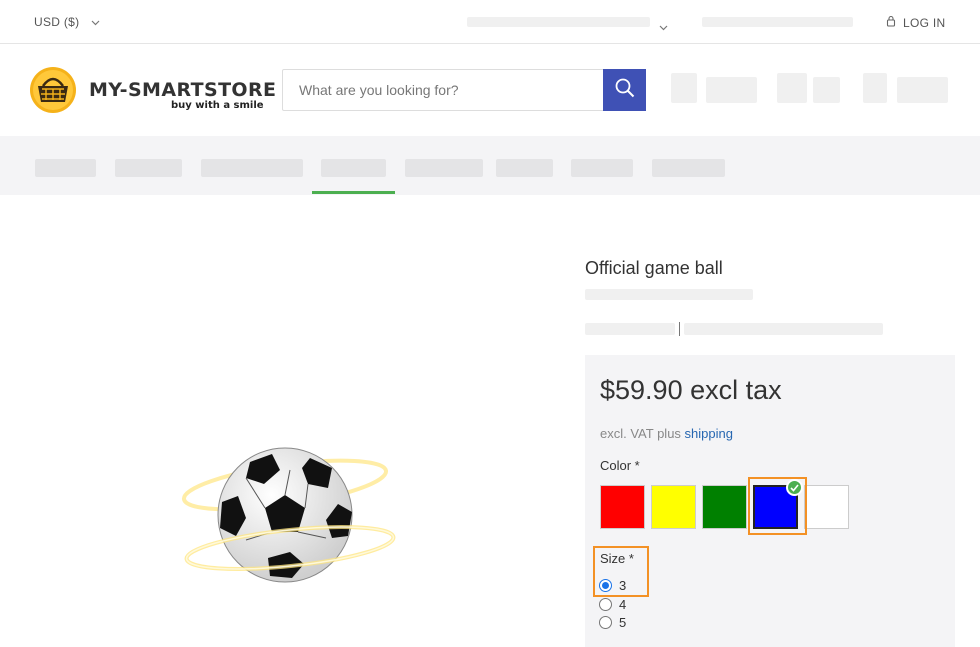 This screenshot has height=647, width=980. I want to click on store-name: MY-SMARTSTORE, so click(183, 90).